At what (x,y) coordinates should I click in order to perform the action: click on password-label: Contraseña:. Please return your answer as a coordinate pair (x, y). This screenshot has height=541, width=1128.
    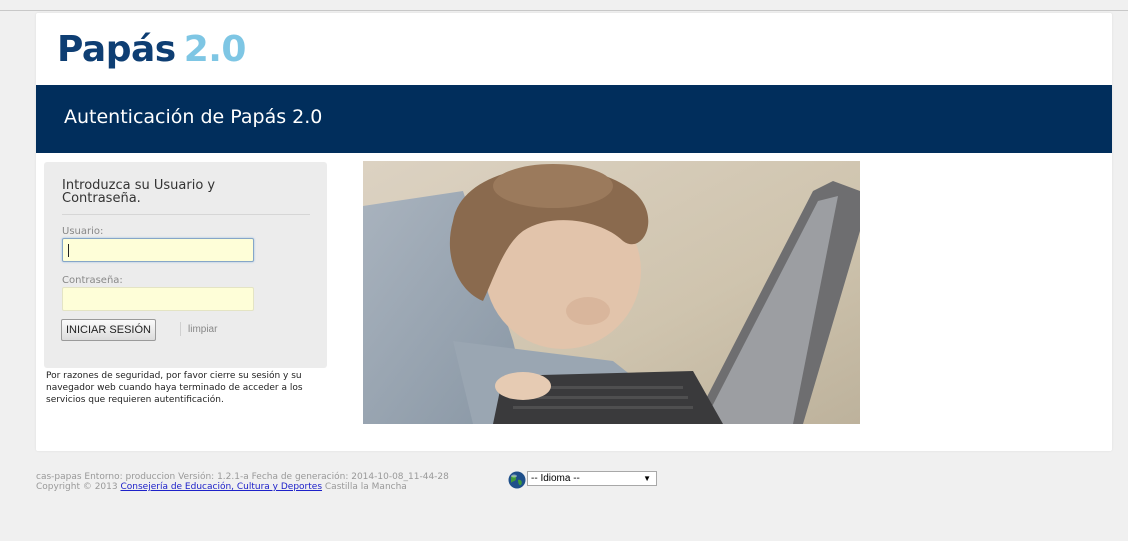
    Looking at the image, I should click on (92, 280).